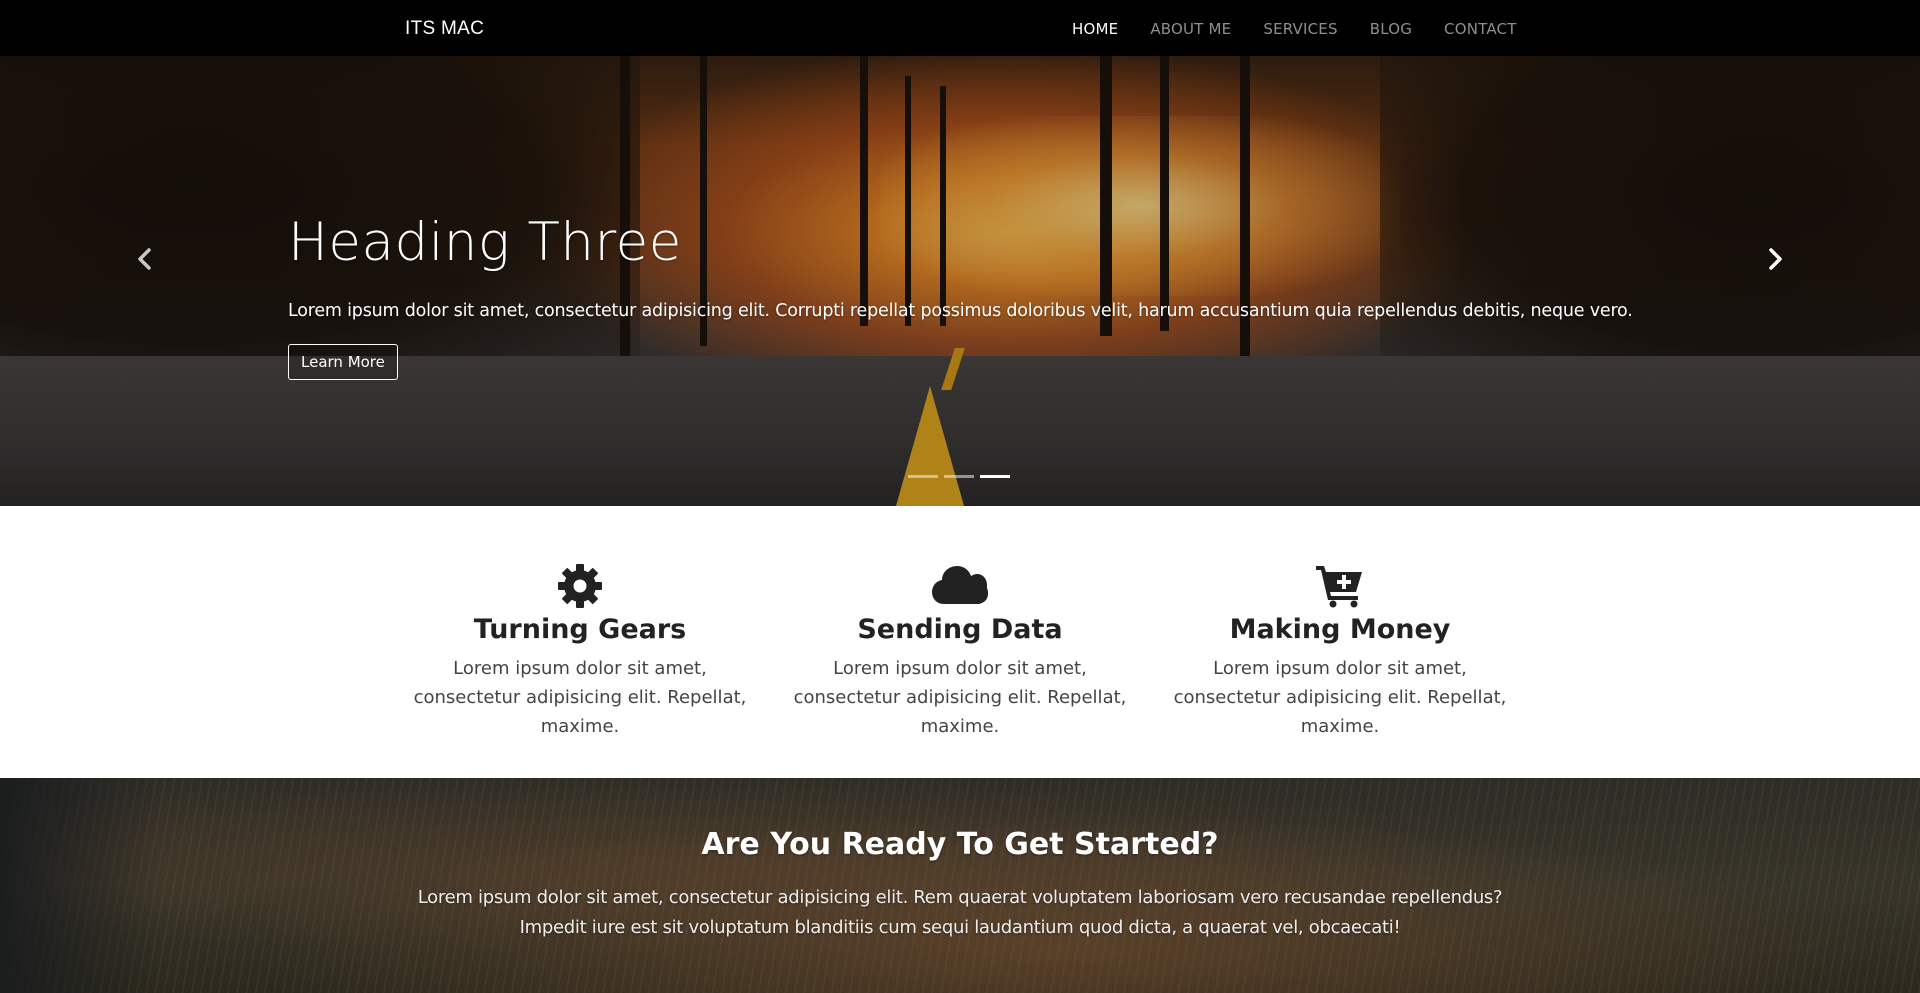 The image size is (1920, 993). I want to click on cloud-icon, so click(960, 586).